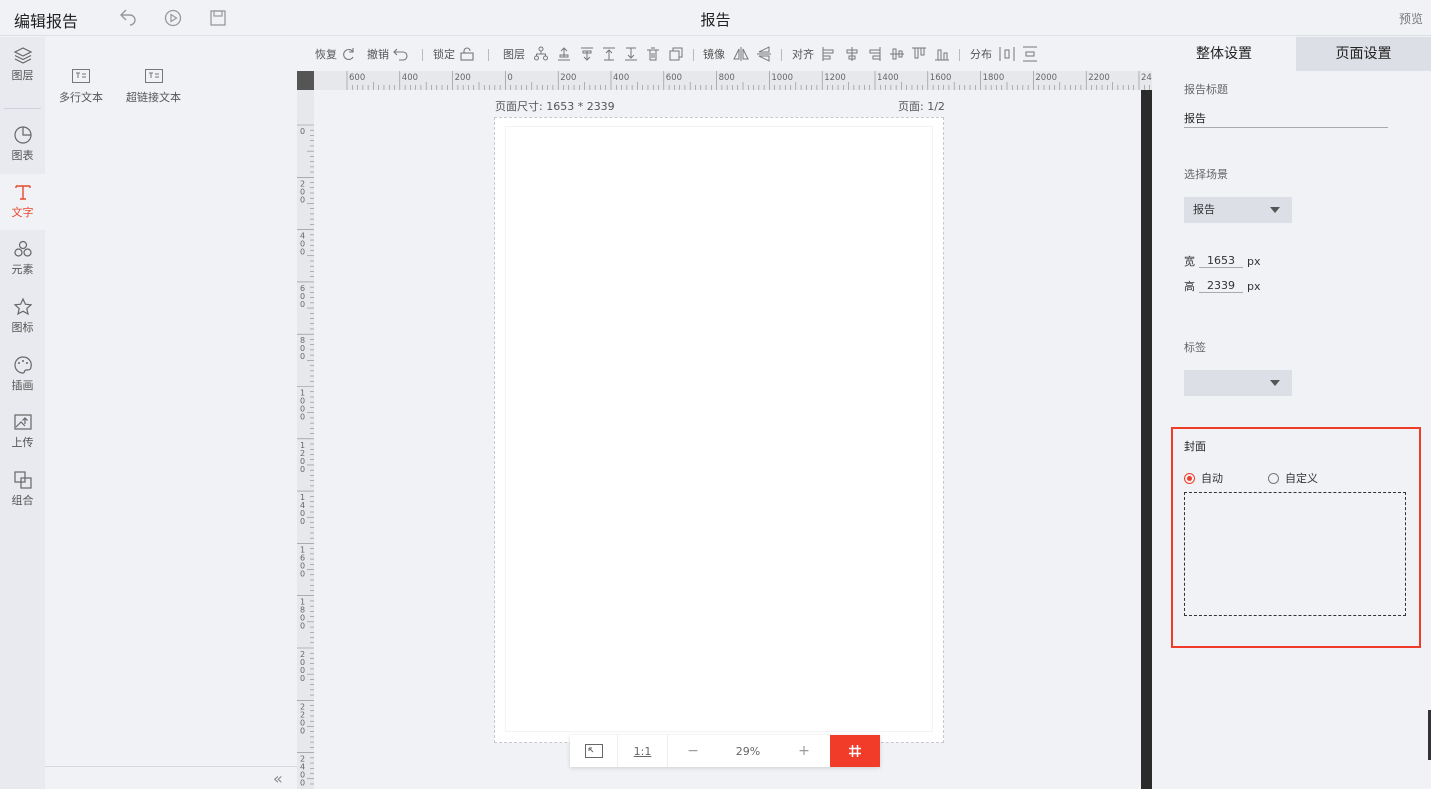 The width and height of the screenshot is (1431, 789). I want to click on collapse-panel-icon: «, so click(278, 778).